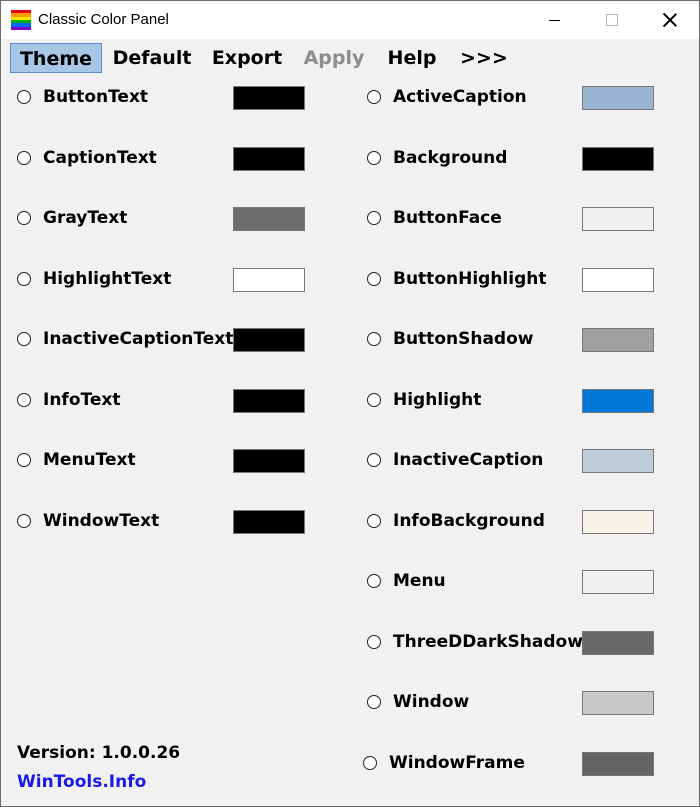 This screenshot has width=700, height=807. I want to click on color-swatch-caption-text, so click(269, 158).